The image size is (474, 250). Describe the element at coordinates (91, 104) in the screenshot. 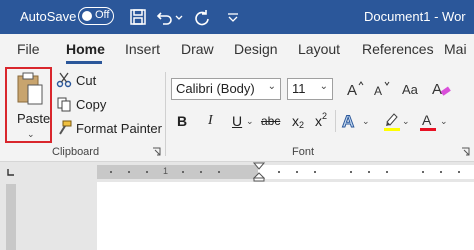

I see `copy-label: Copy` at that location.